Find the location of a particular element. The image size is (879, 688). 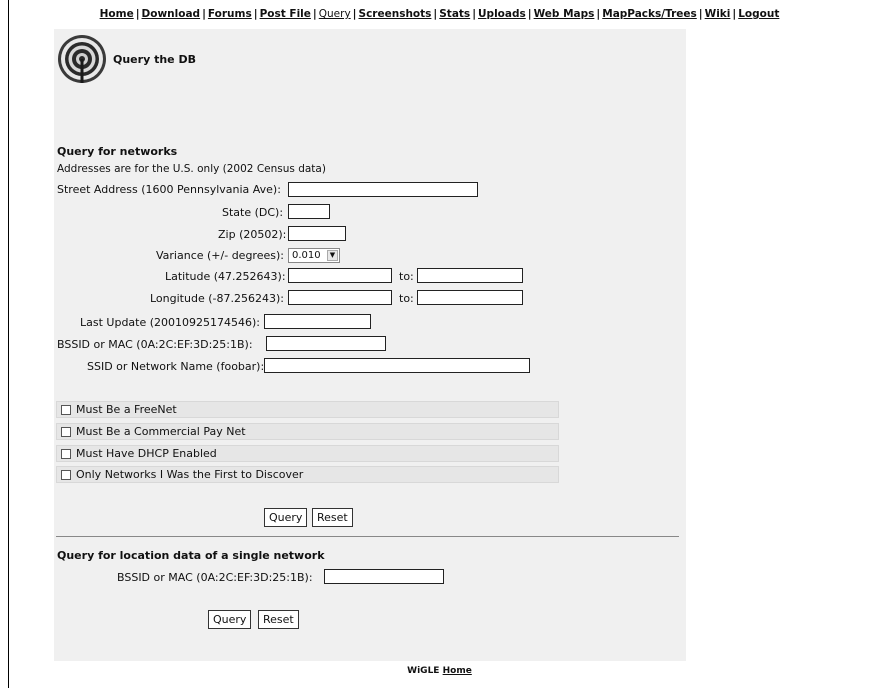

commercial-pay-net-label: Must Be a Commercial Pay Net is located at coordinates (161, 431).